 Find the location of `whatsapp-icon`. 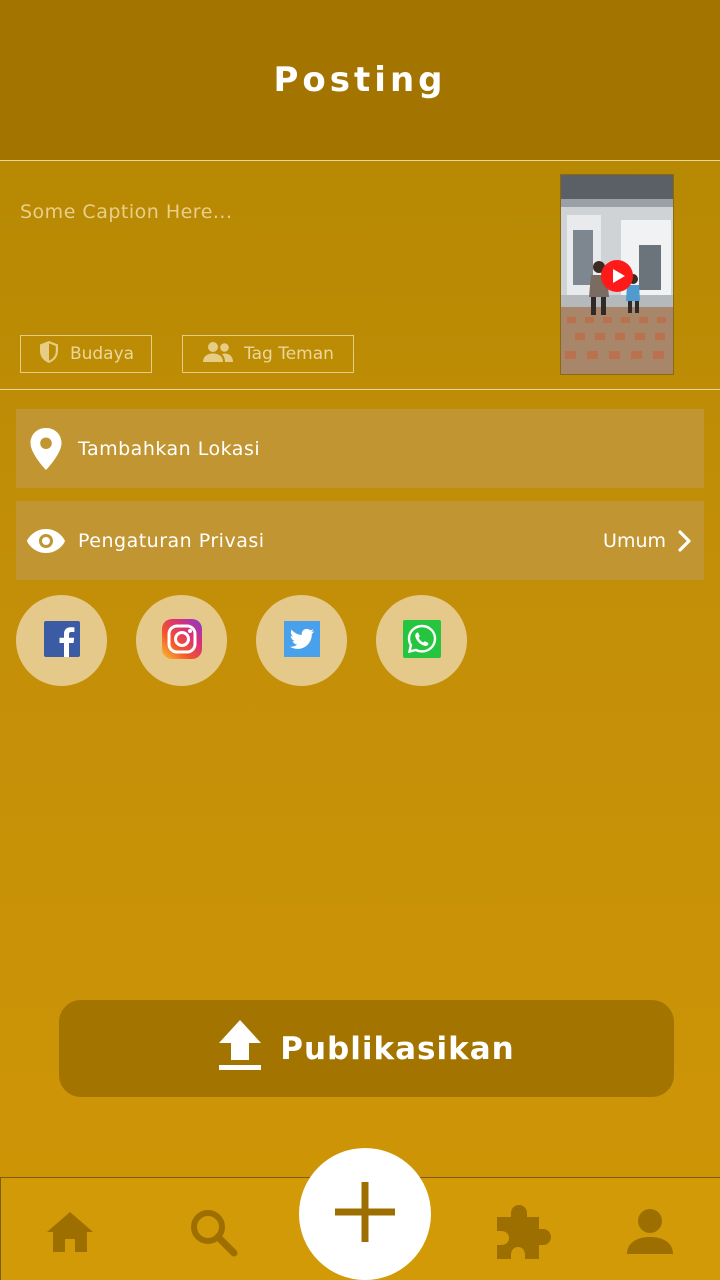

whatsapp-icon is located at coordinates (421, 640).